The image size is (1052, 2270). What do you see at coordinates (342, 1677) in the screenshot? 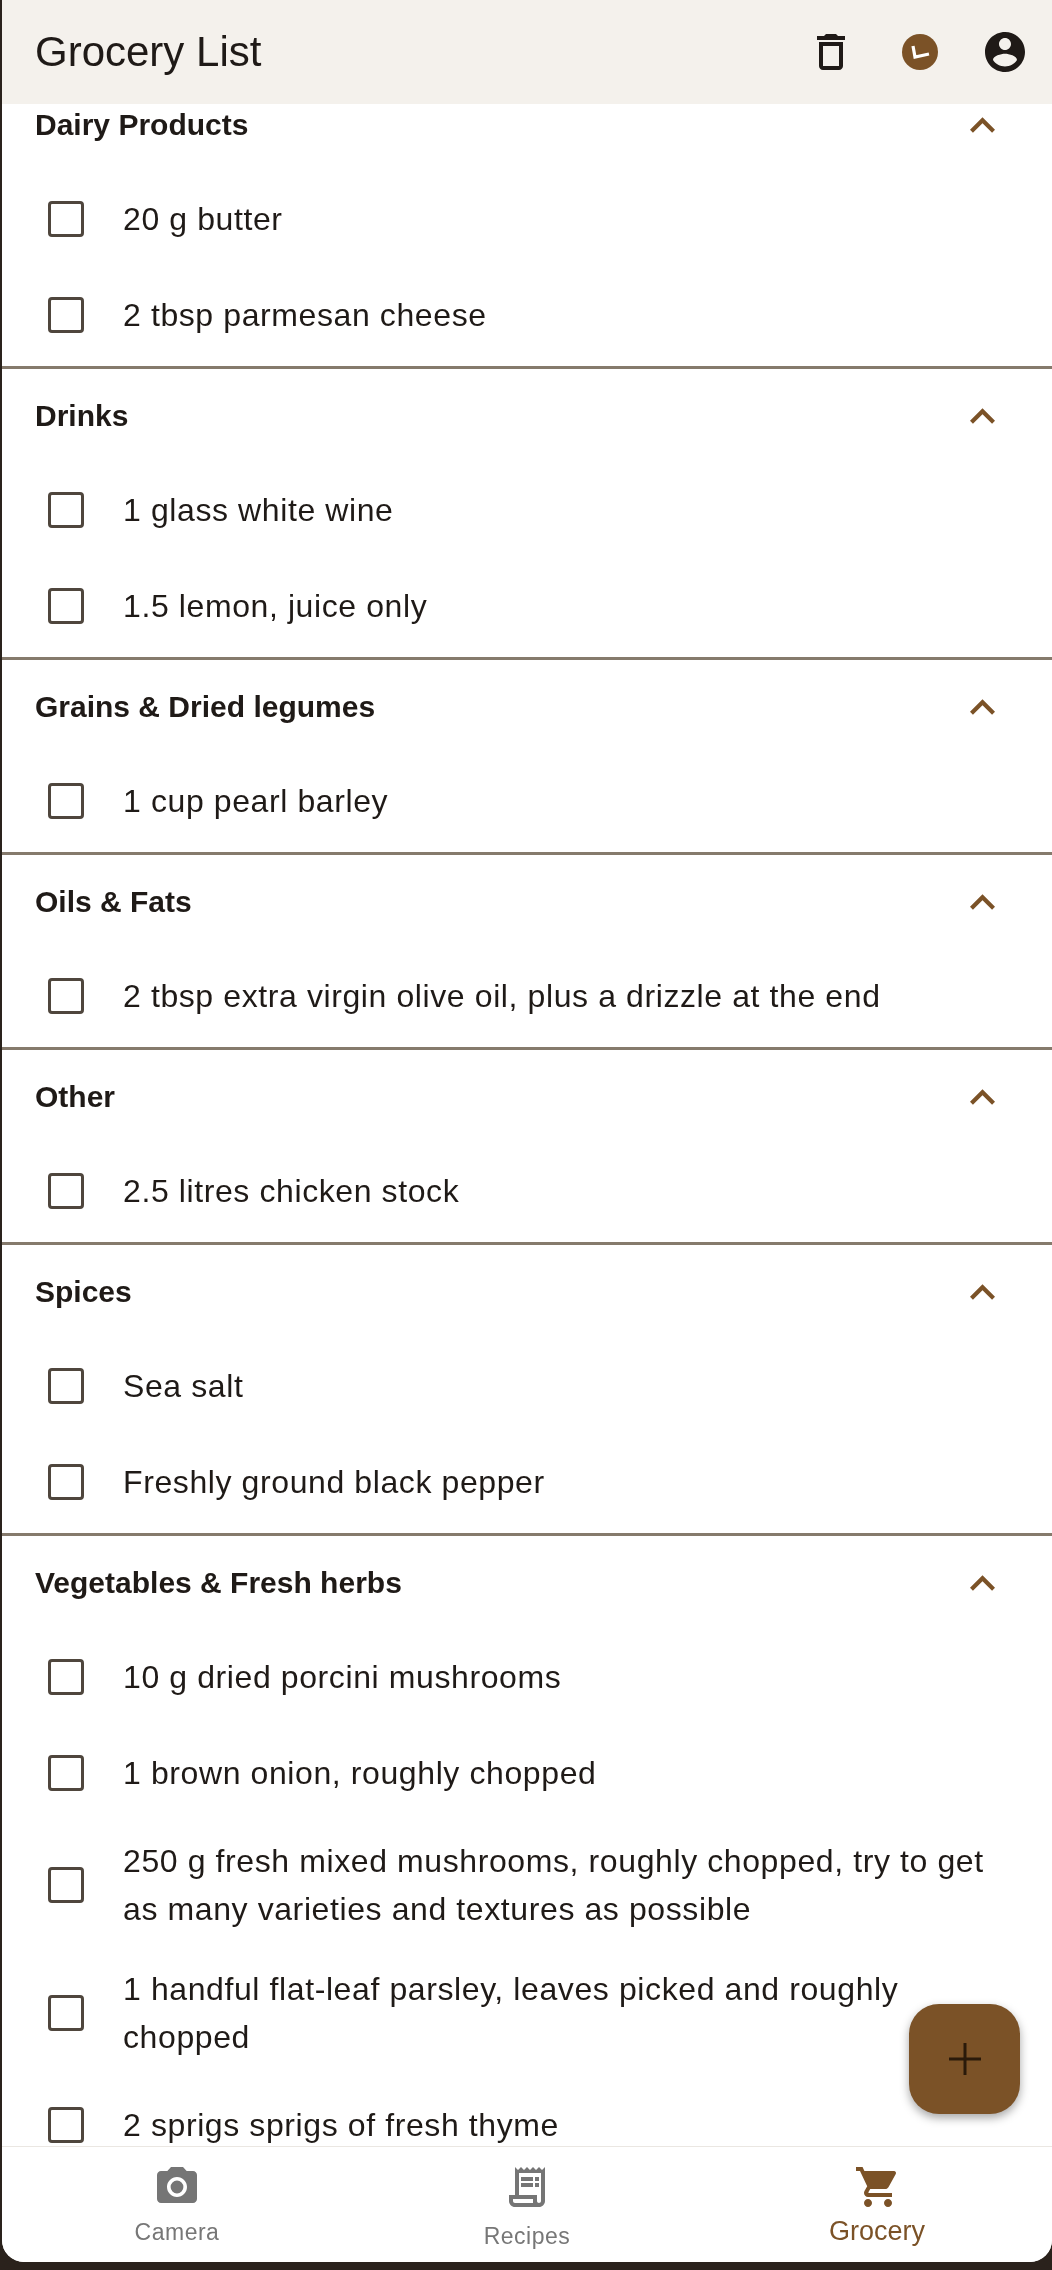
I see `item-text: 10 g dried porcini mushrooms` at bounding box center [342, 1677].